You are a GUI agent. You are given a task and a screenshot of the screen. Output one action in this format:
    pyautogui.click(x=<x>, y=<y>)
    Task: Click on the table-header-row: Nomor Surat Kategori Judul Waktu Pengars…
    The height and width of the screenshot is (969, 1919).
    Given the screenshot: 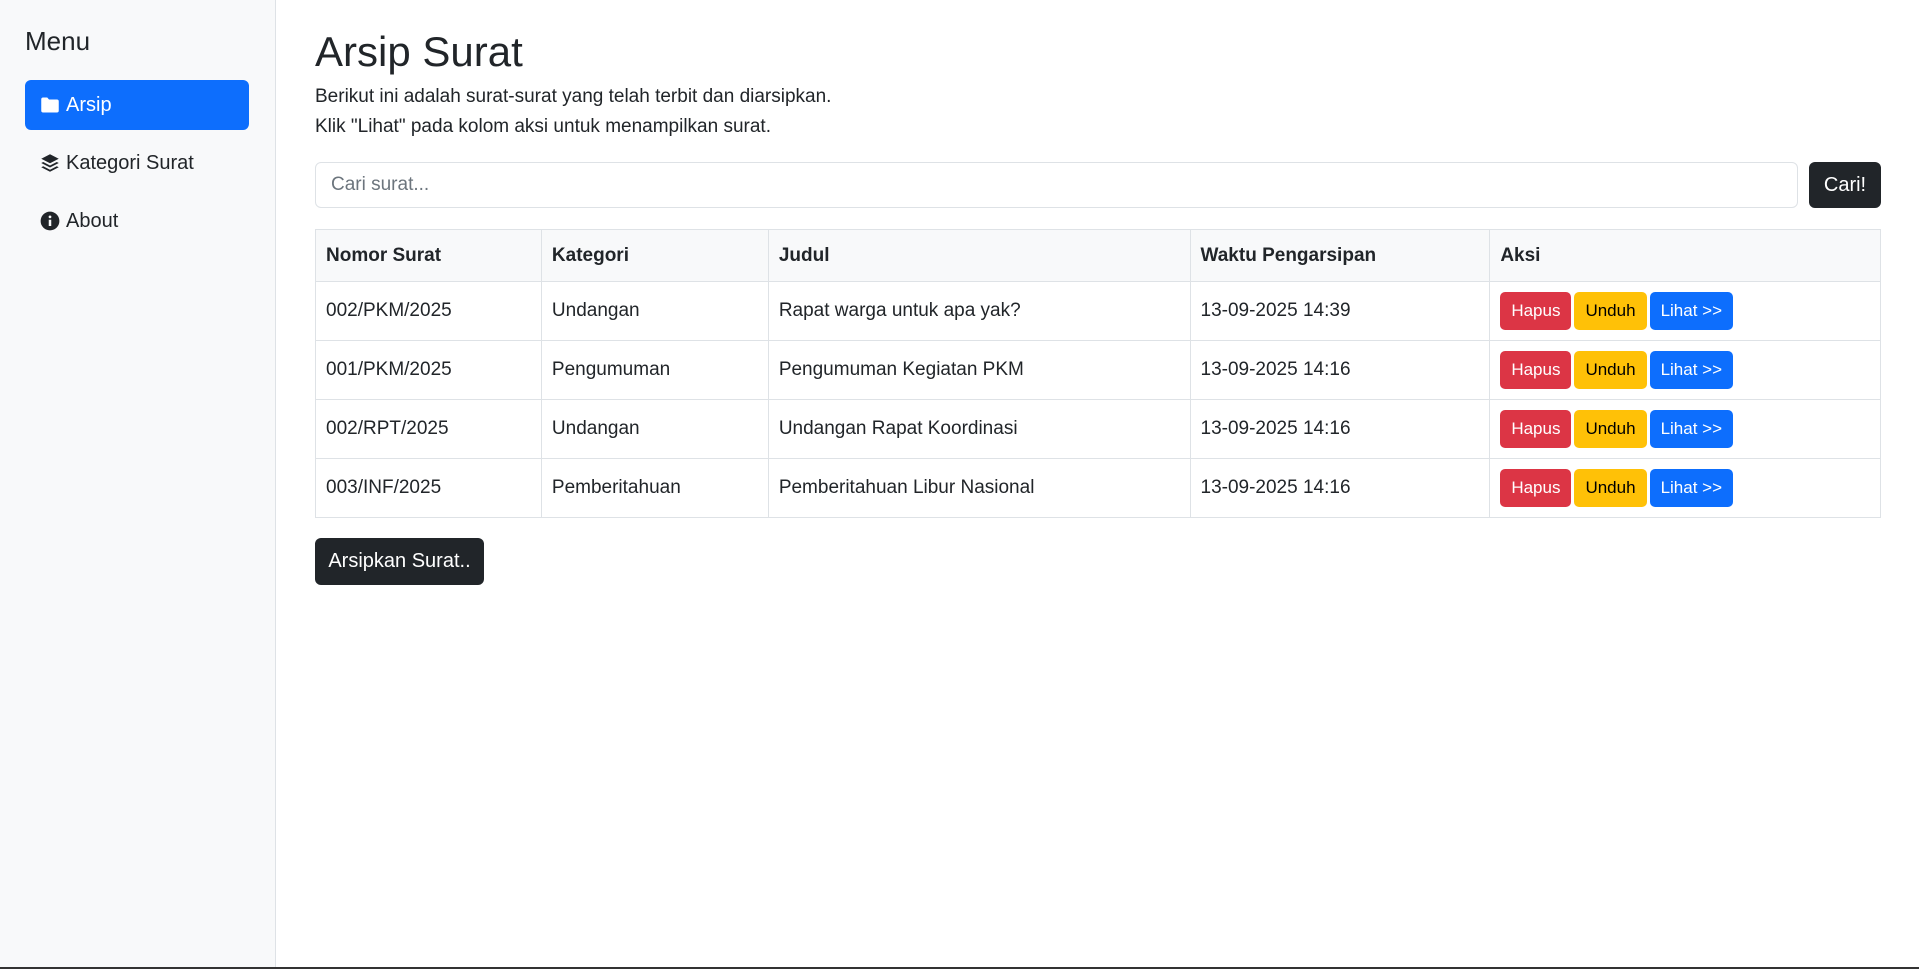 What is the action you would take?
    pyautogui.click(x=1098, y=255)
    